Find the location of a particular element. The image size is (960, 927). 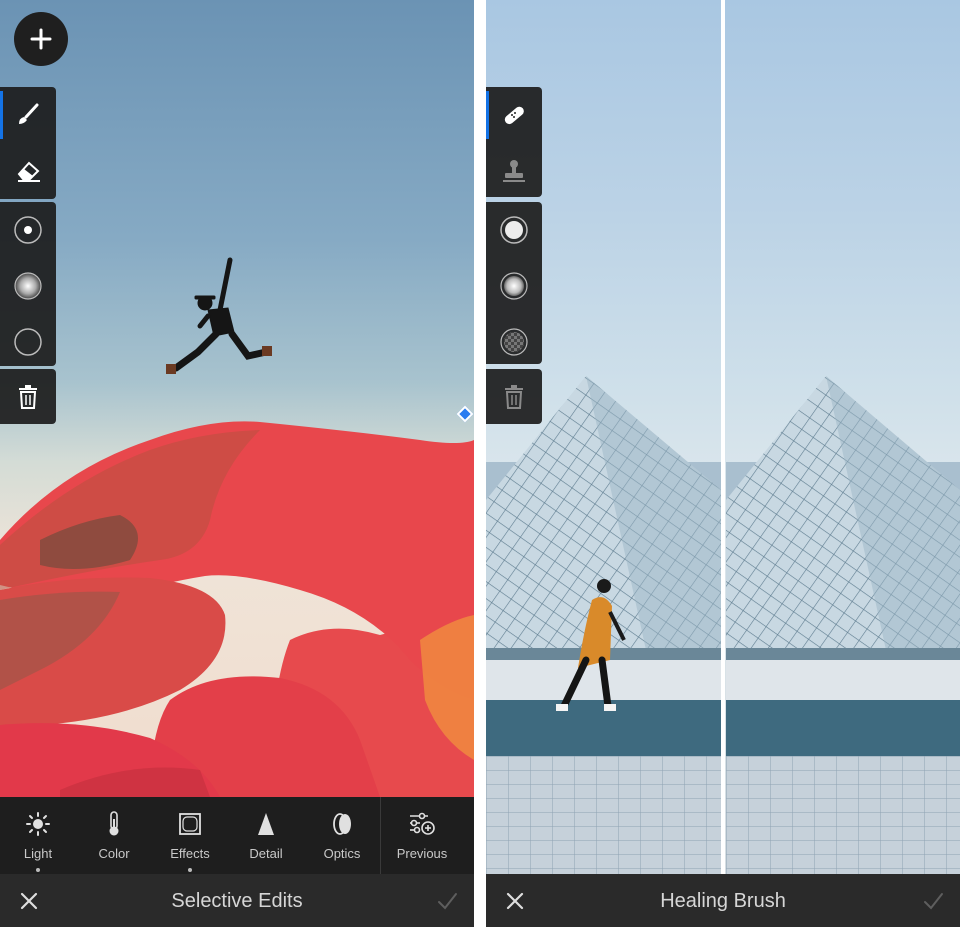

tab-previous: Previous is located at coordinates (422, 835).